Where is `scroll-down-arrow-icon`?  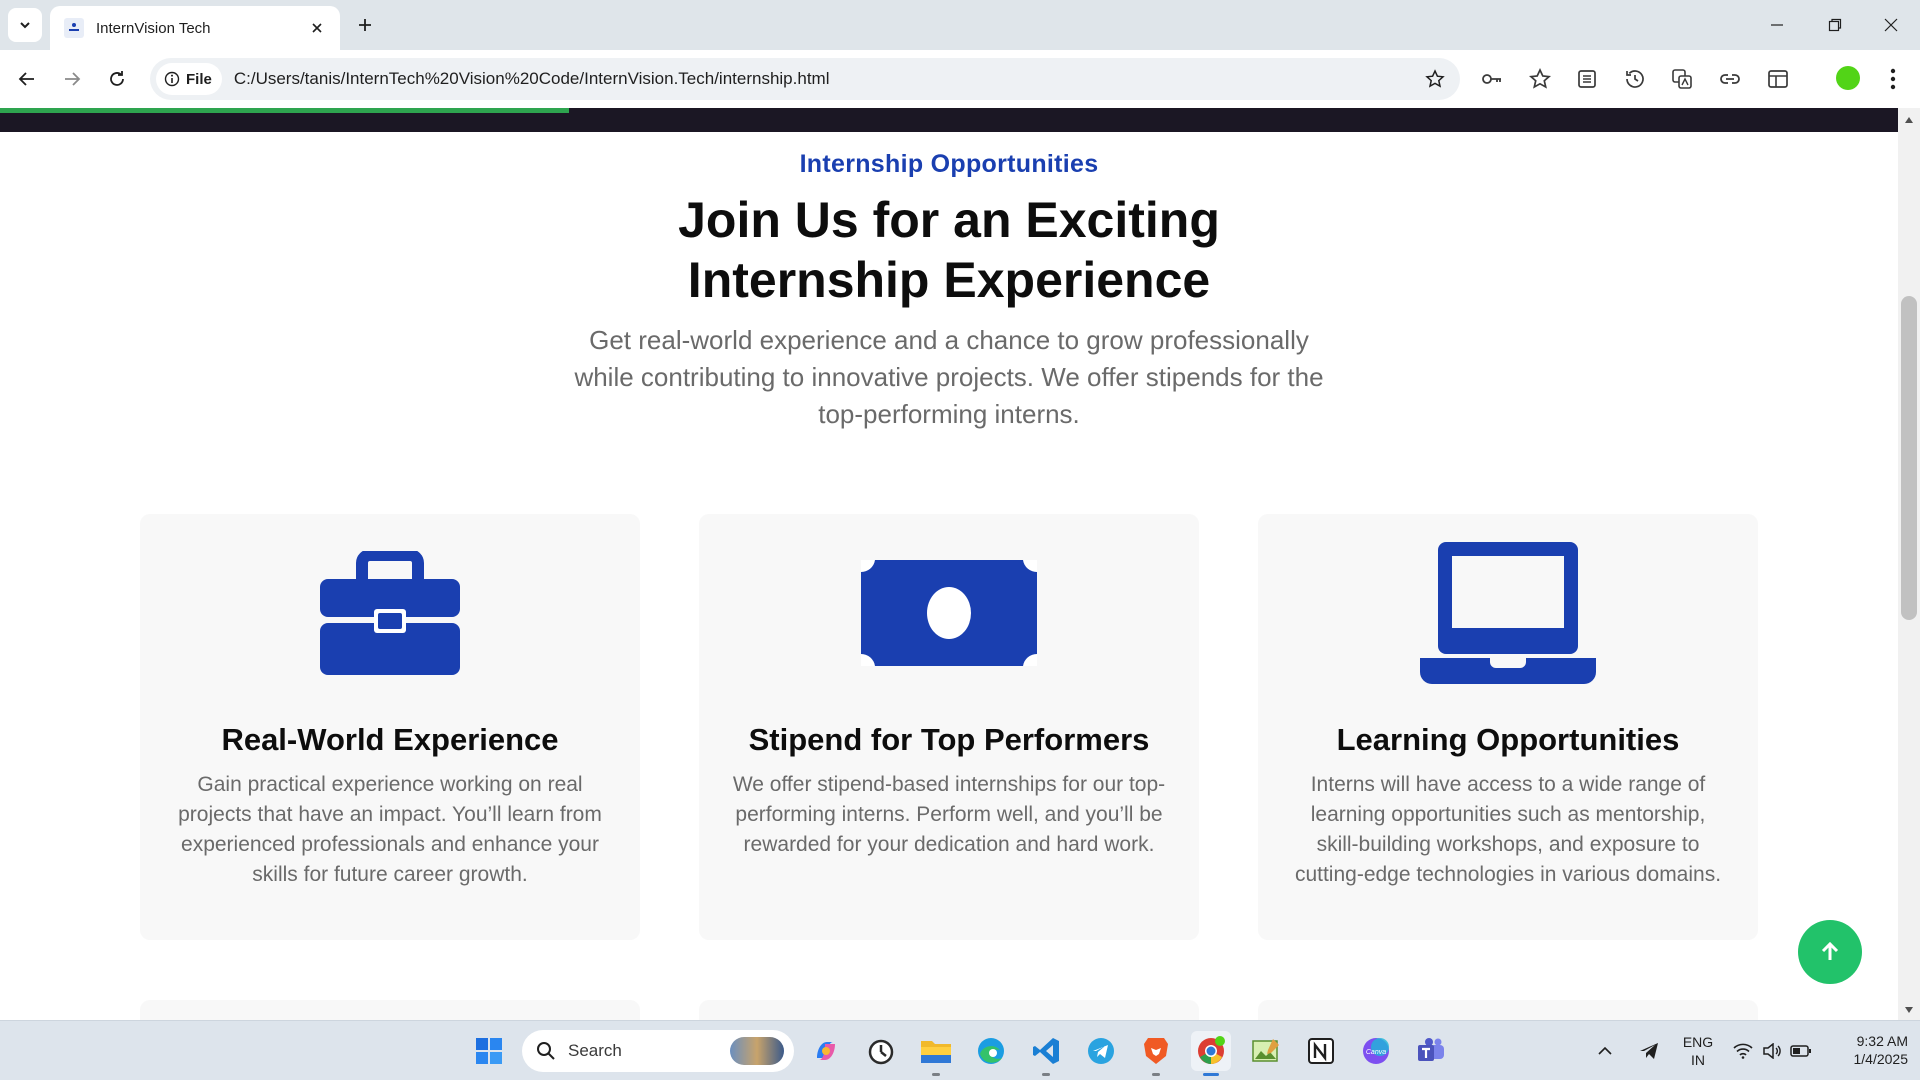
scroll-down-arrow-icon is located at coordinates (1909, 1010).